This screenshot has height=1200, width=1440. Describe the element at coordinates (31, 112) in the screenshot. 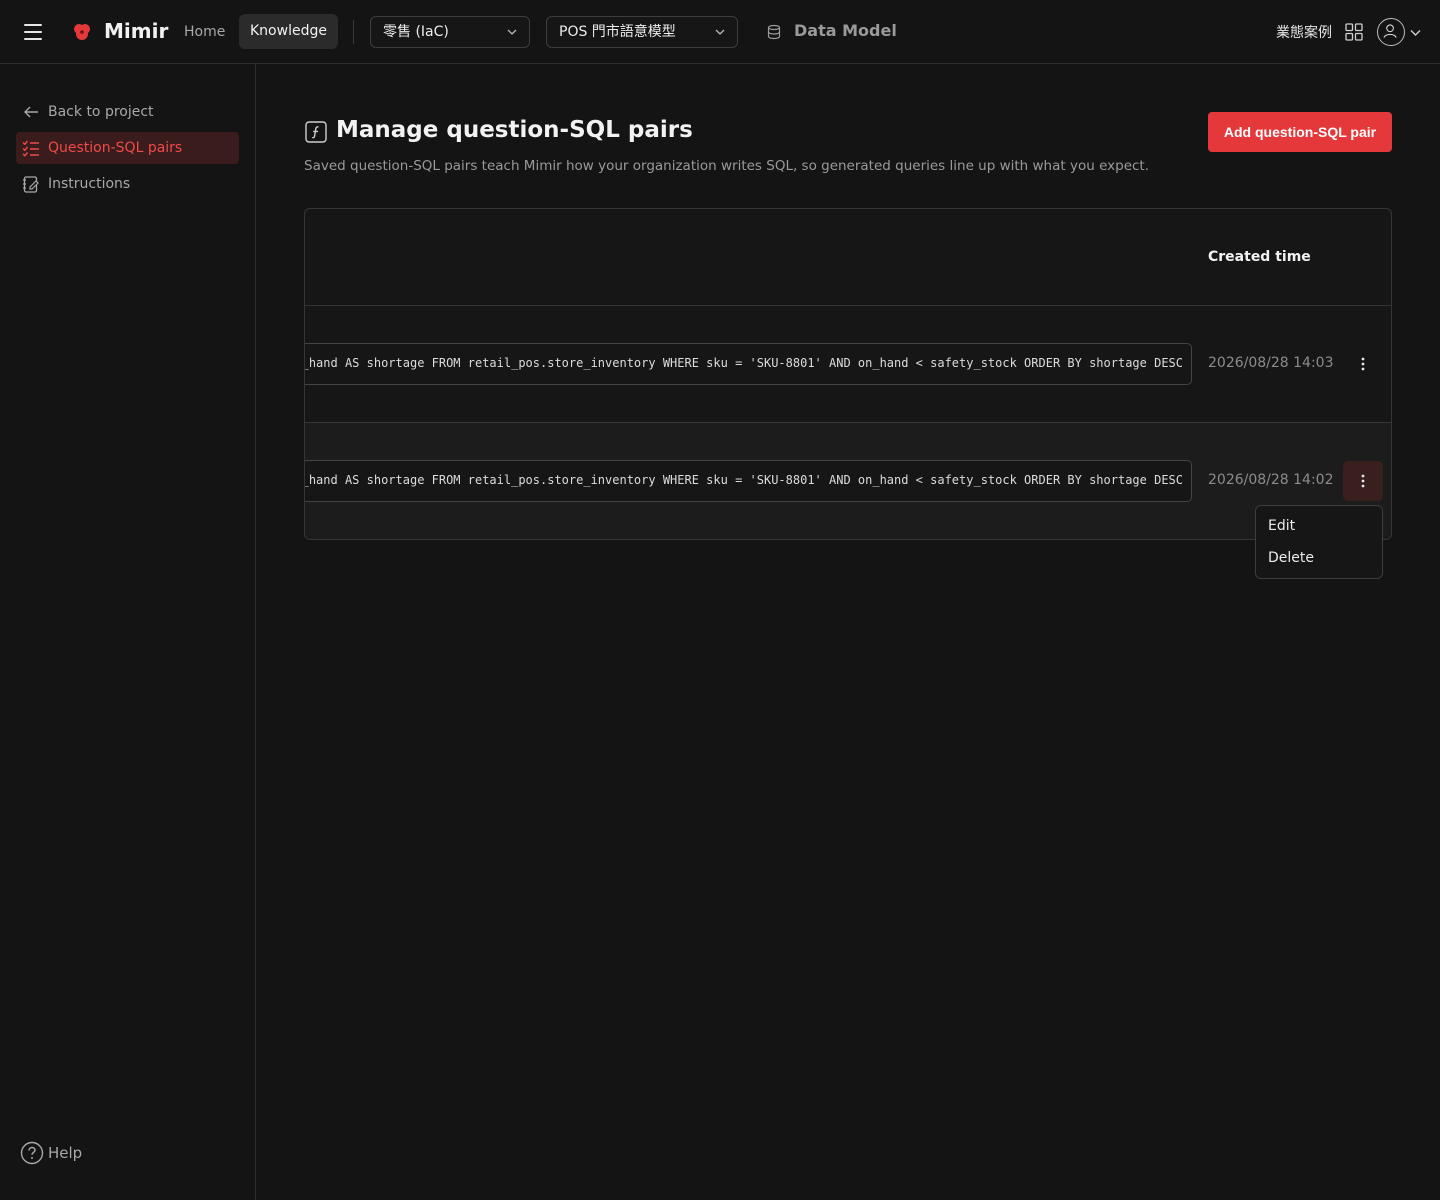

I see `arrow-left-icon` at that location.